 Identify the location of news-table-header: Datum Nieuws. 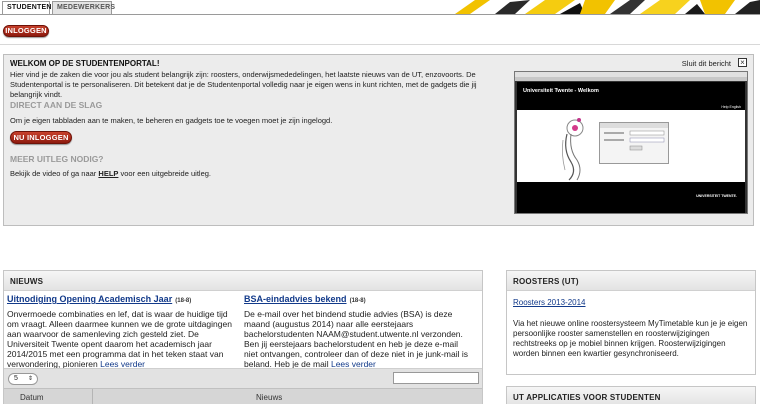
(243, 396).